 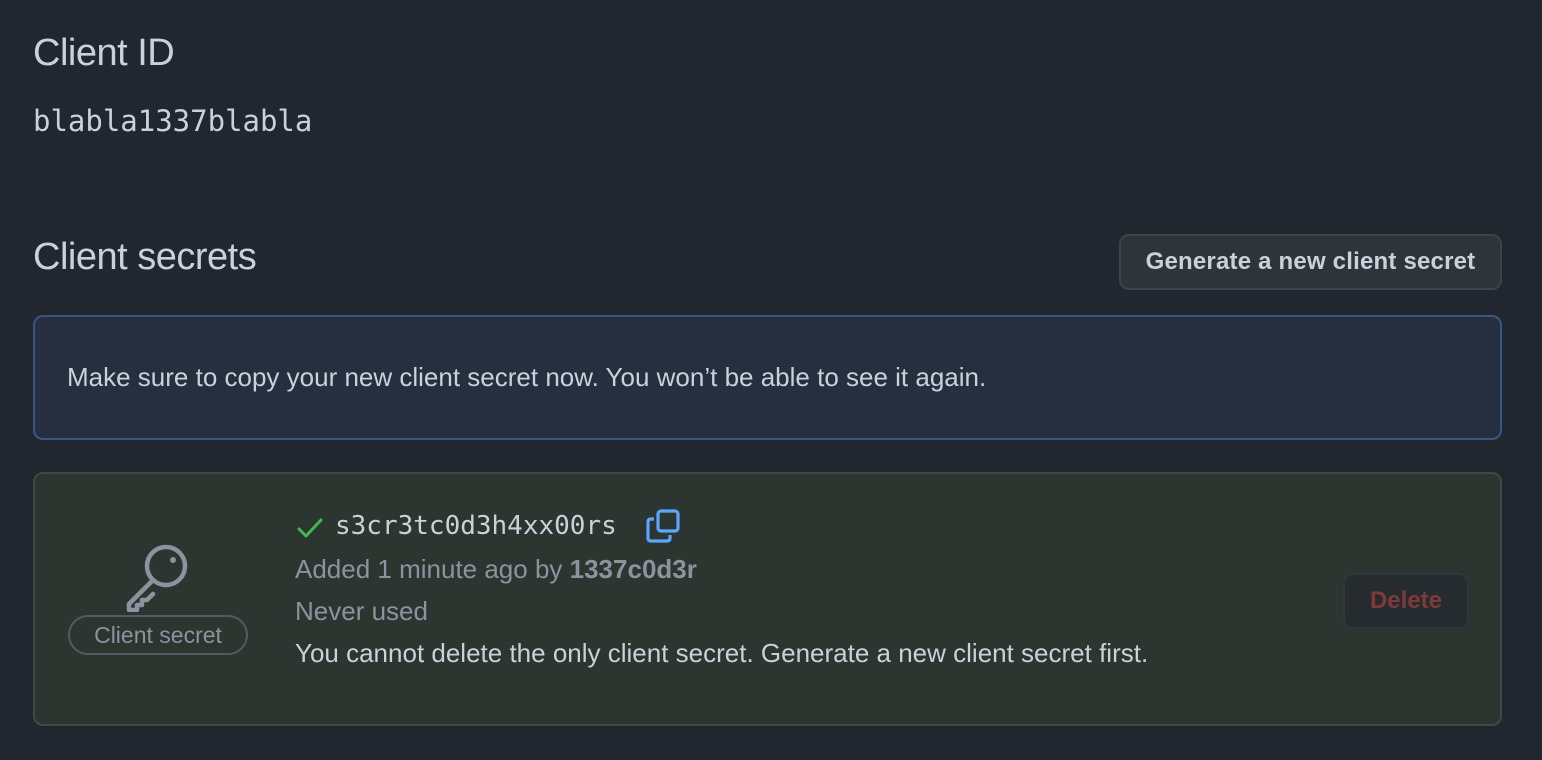 What do you see at coordinates (663, 526) in the screenshot?
I see `copy-icon` at bounding box center [663, 526].